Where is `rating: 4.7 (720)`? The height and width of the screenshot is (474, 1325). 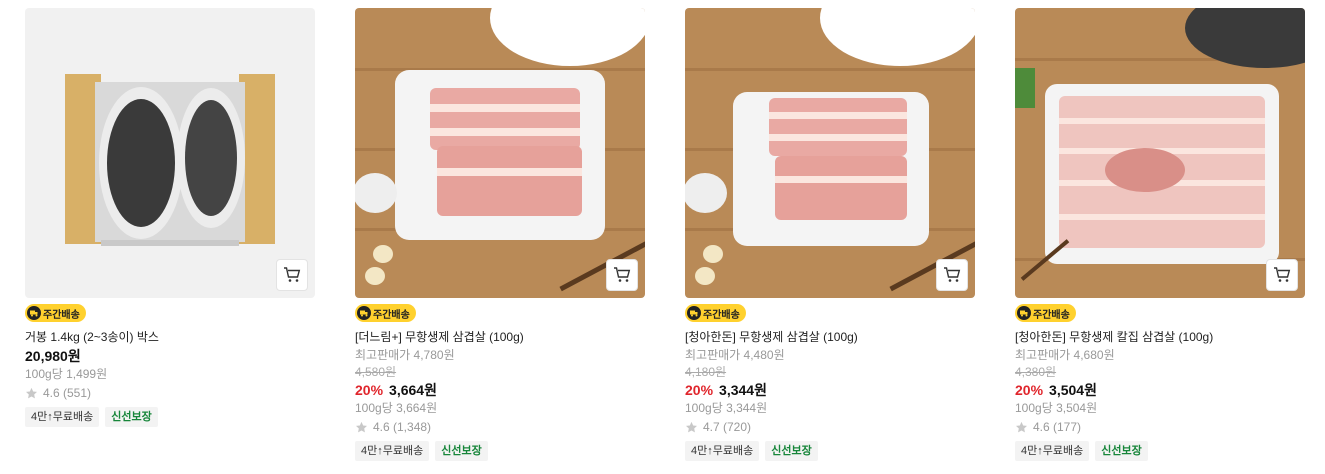 rating: 4.7 (720) is located at coordinates (830, 427).